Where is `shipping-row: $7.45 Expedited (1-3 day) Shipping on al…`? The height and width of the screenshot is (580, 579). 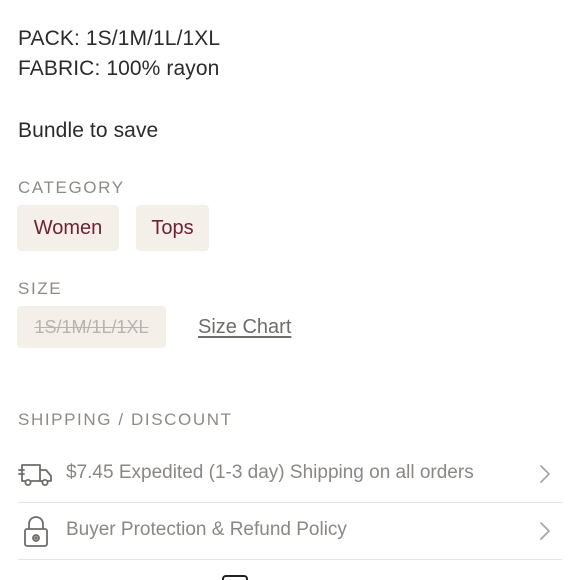 shipping-row: $7.45 Expedited (1-3 day) Shipping on al… is located at coordinates (281, 474).